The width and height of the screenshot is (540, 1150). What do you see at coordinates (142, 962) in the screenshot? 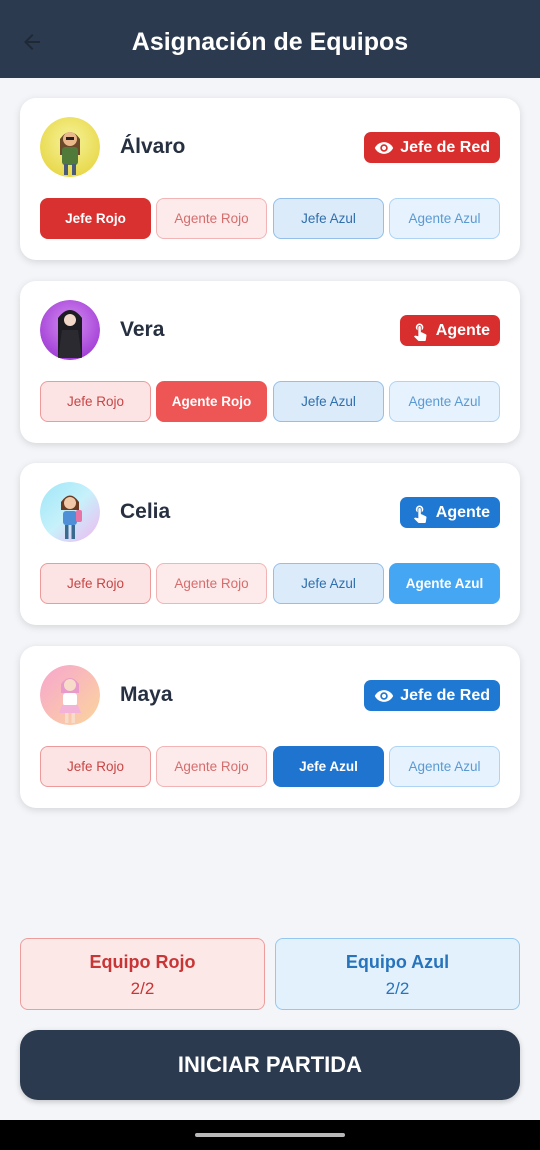
I see `team-name: Equipo Rojo` at bounding box center [142, 962].